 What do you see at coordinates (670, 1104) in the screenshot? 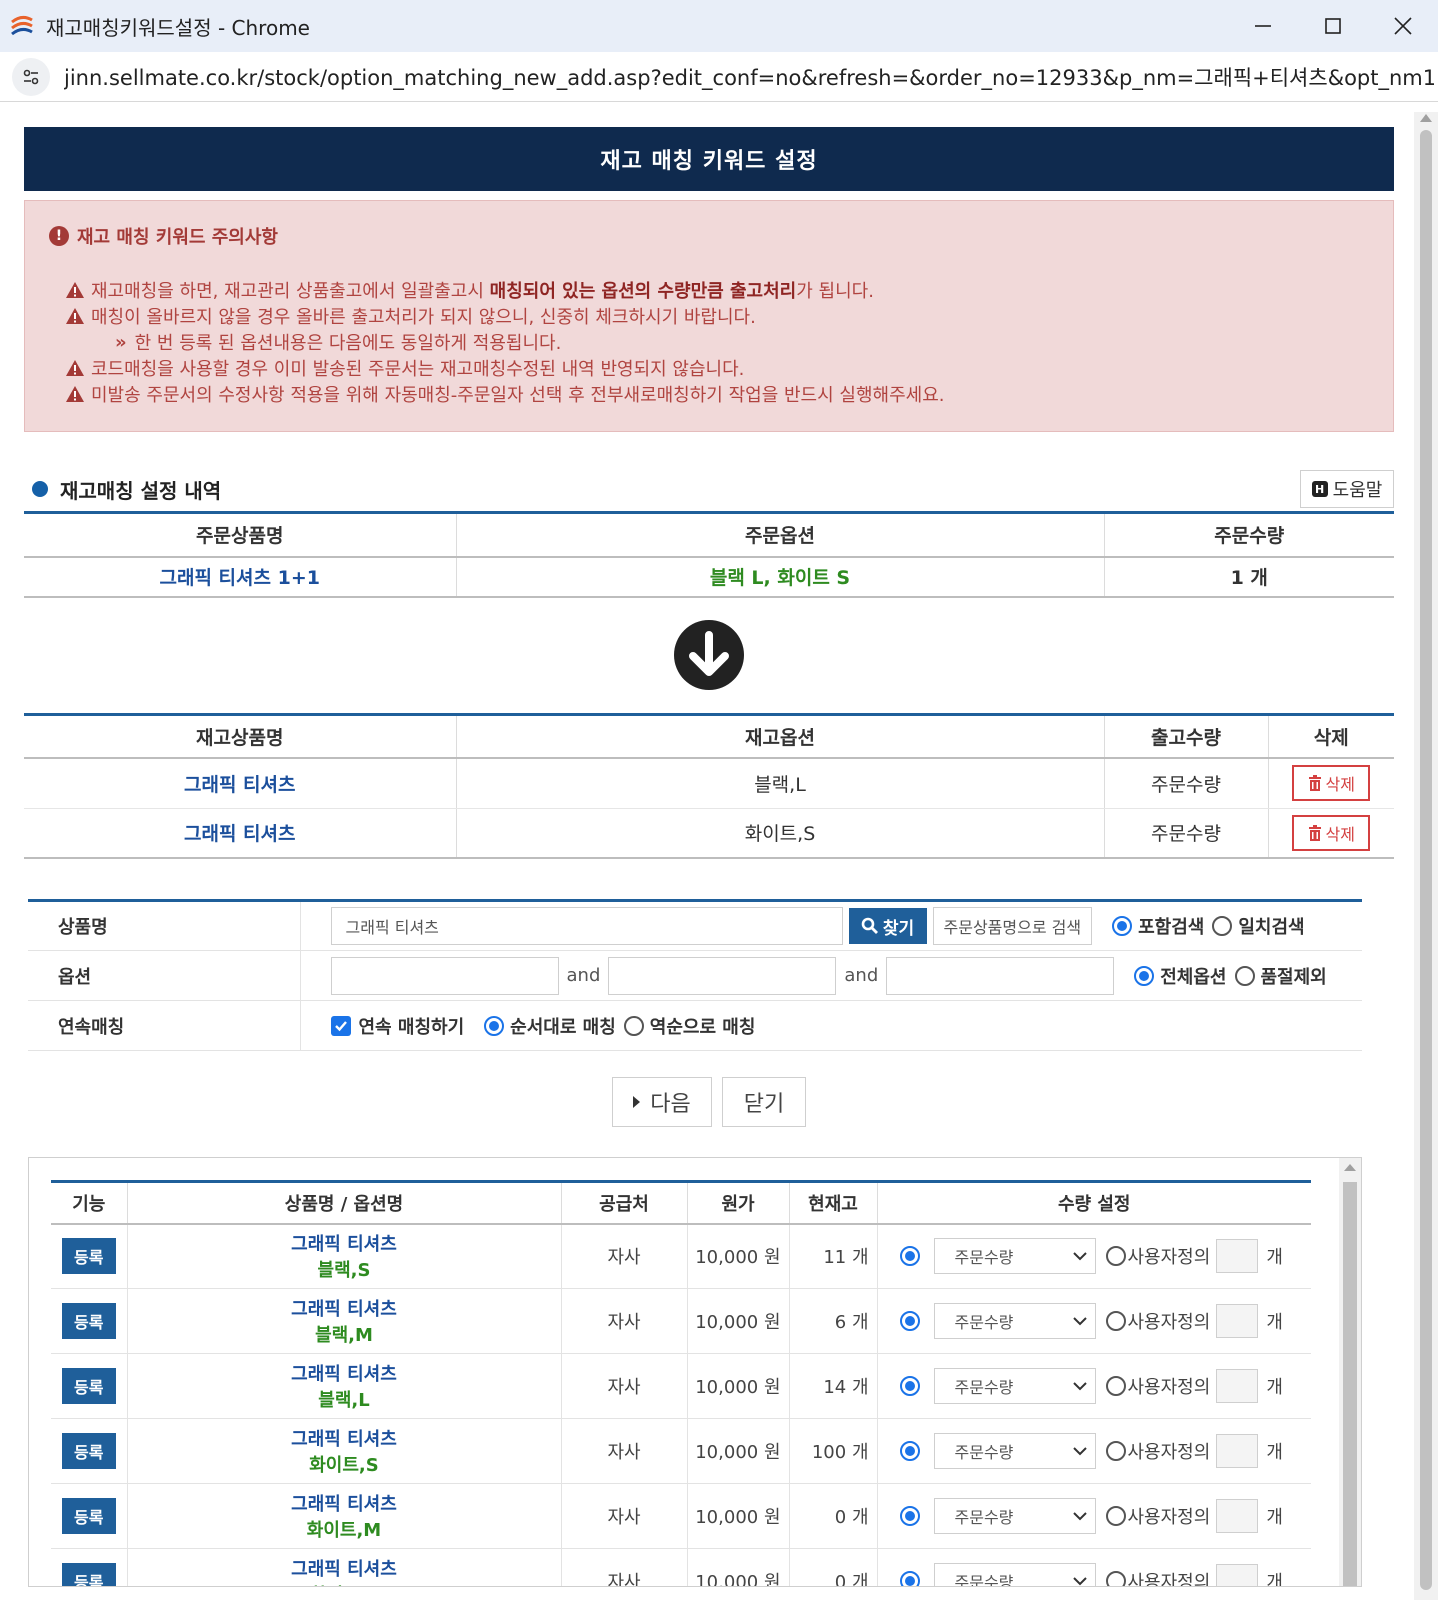
I see `next-button-label: 다음` at bounding box center [670, 1104].